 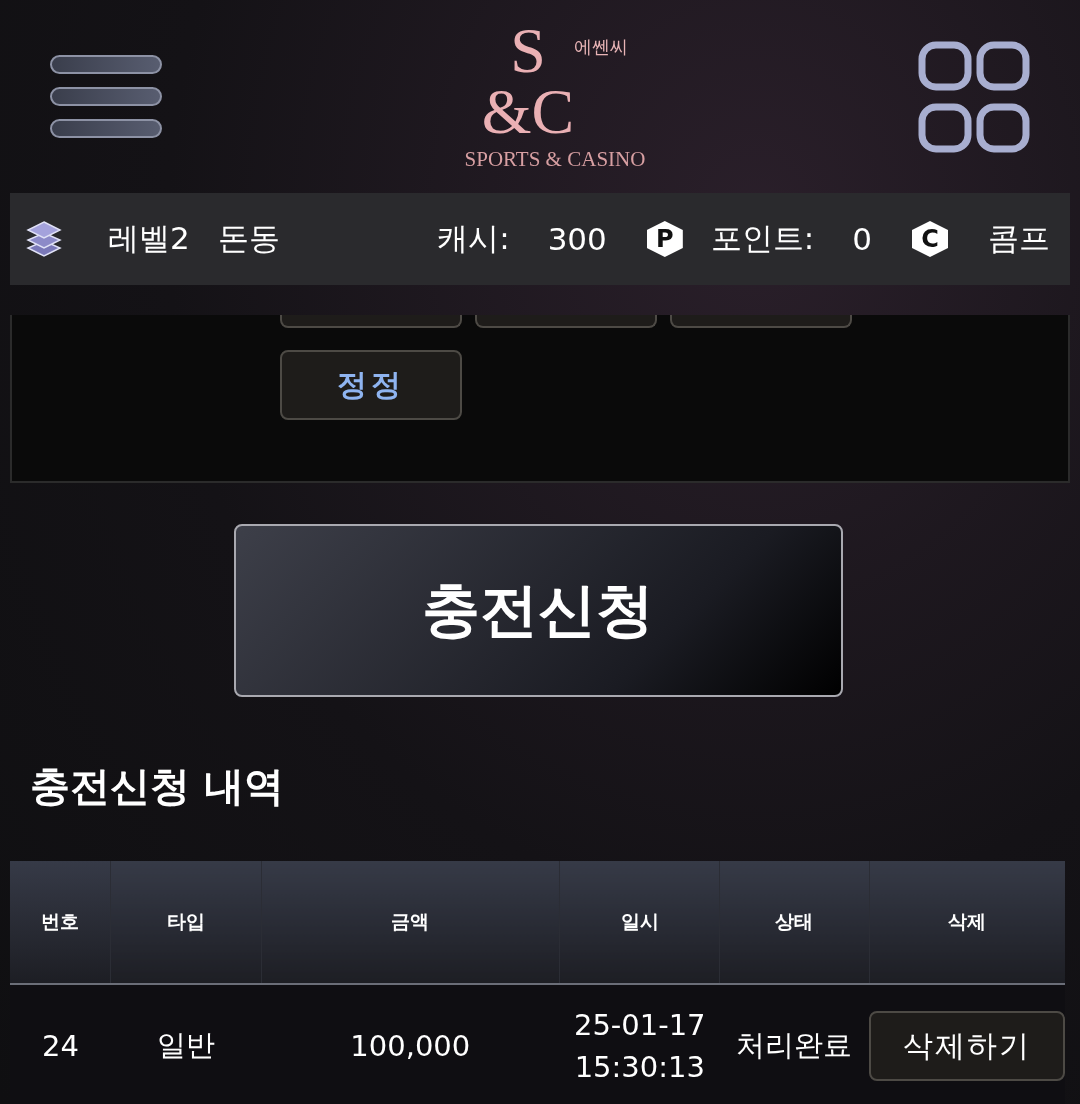 I want to click on correct-button: 정정, so click(x=371, y=385).